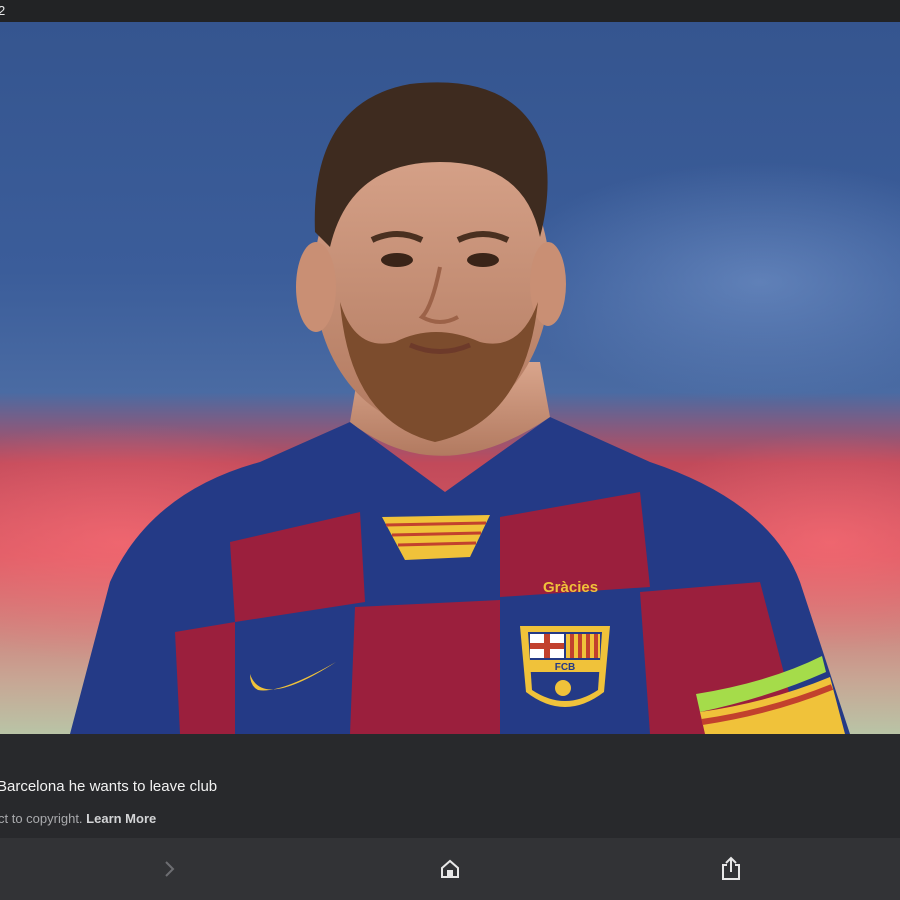  I want to click on home-button, so click(450, 869).